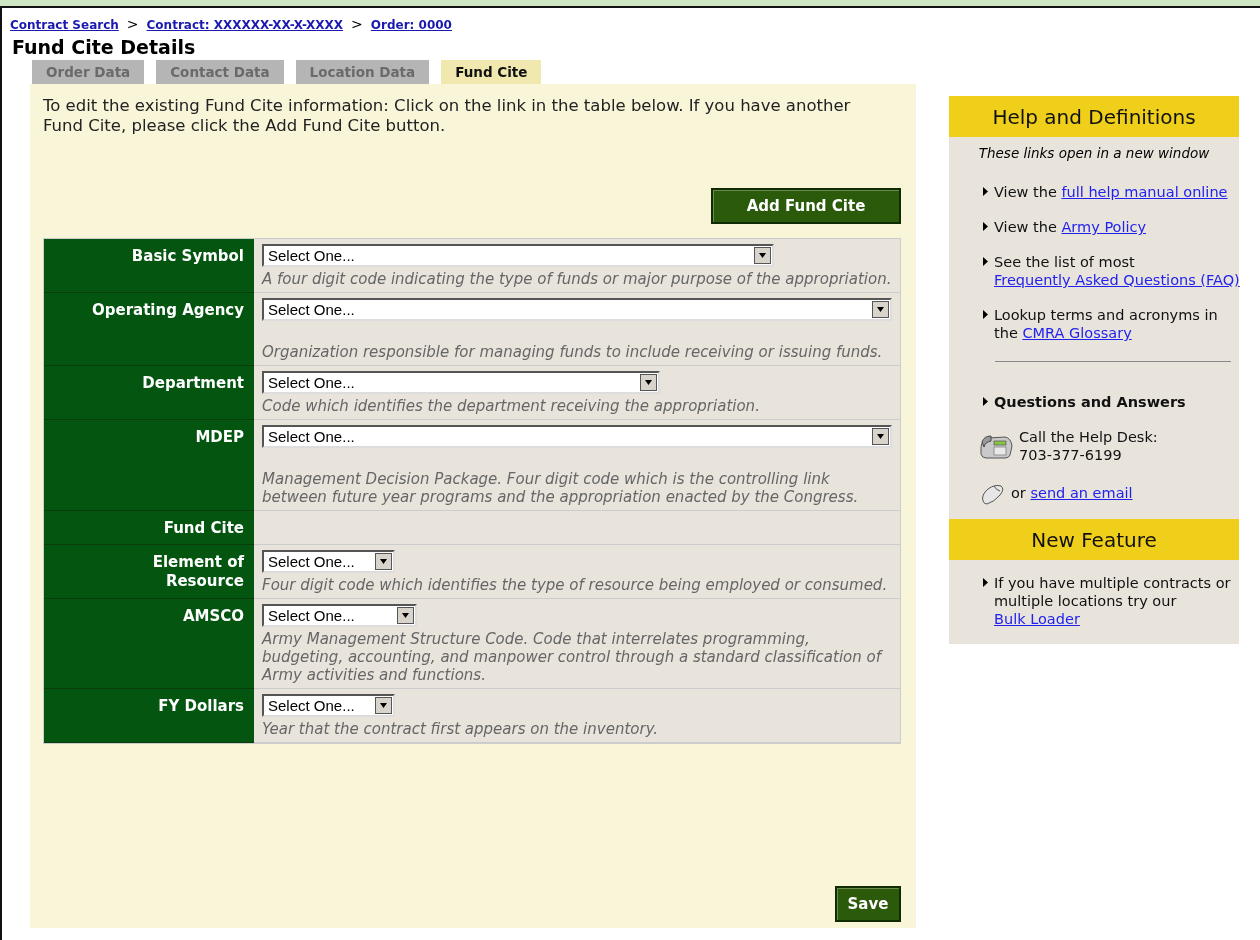 The height and width of the screenshot is (940, 1260). I want to click on email-text: or send an email, so click(1072, 493).